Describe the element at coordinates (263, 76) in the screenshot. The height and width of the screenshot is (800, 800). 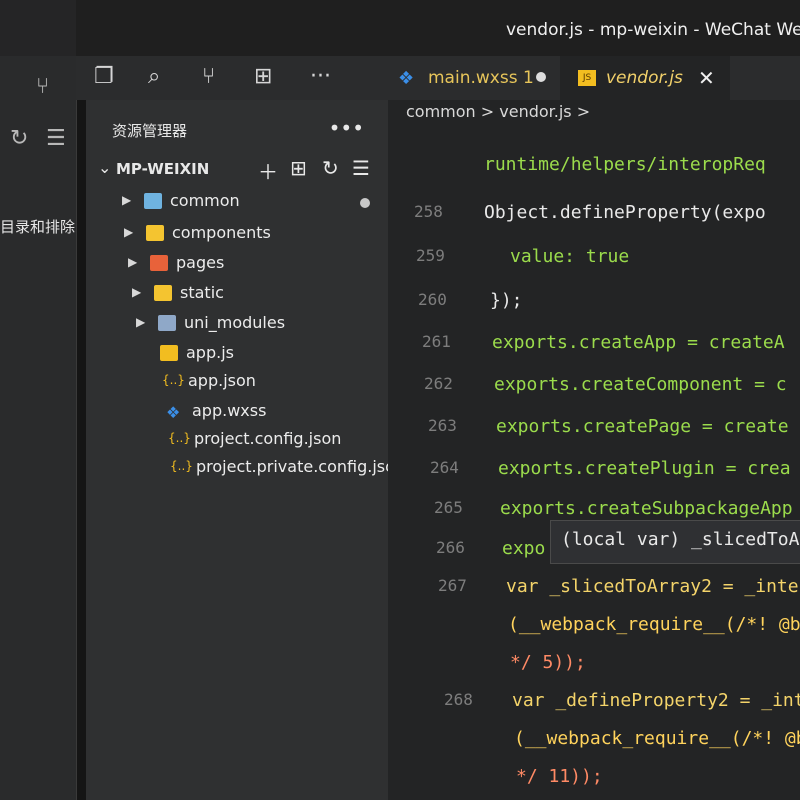
I see `extensions-icon: ⊞` at that location.